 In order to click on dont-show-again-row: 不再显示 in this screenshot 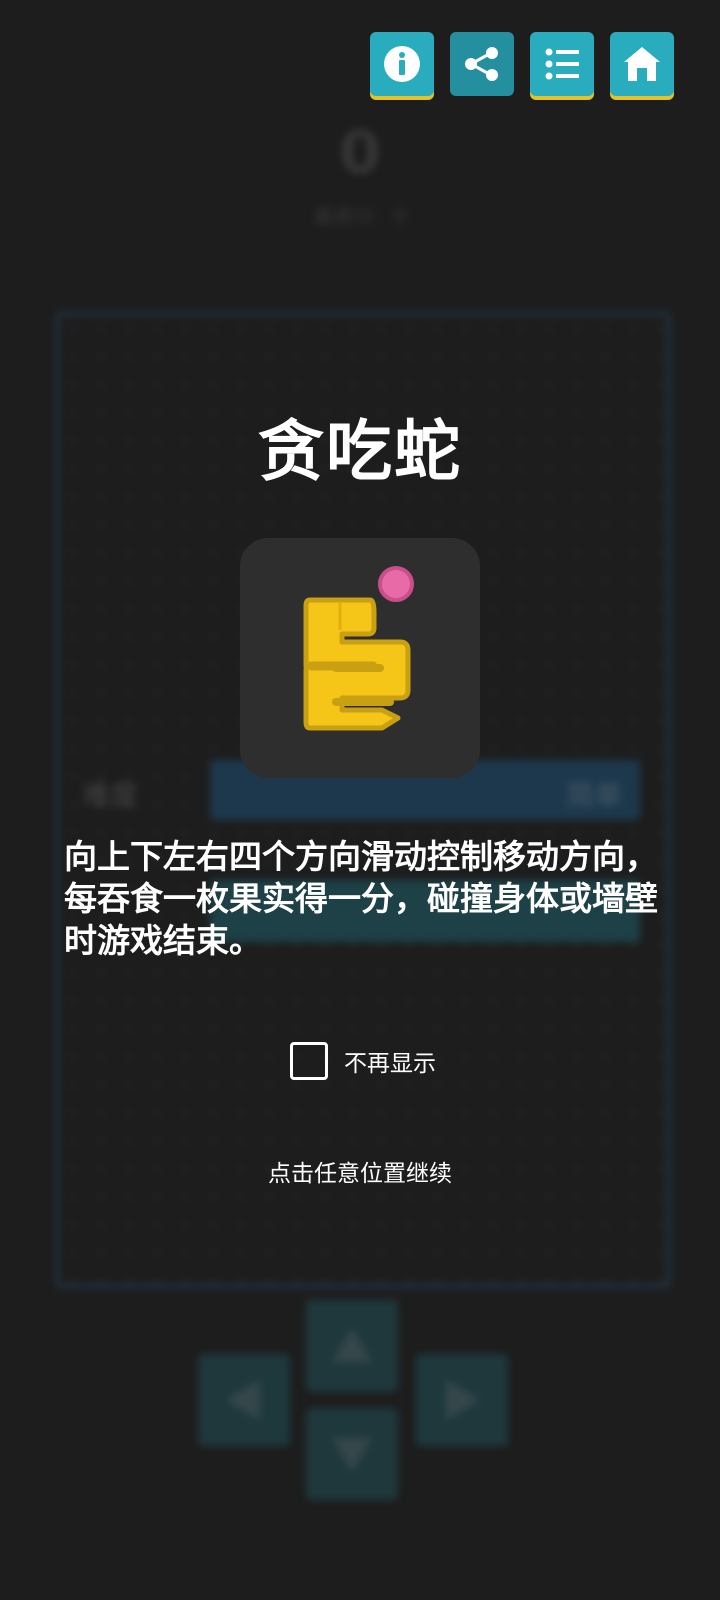, I will do `click(363, 1061)`.